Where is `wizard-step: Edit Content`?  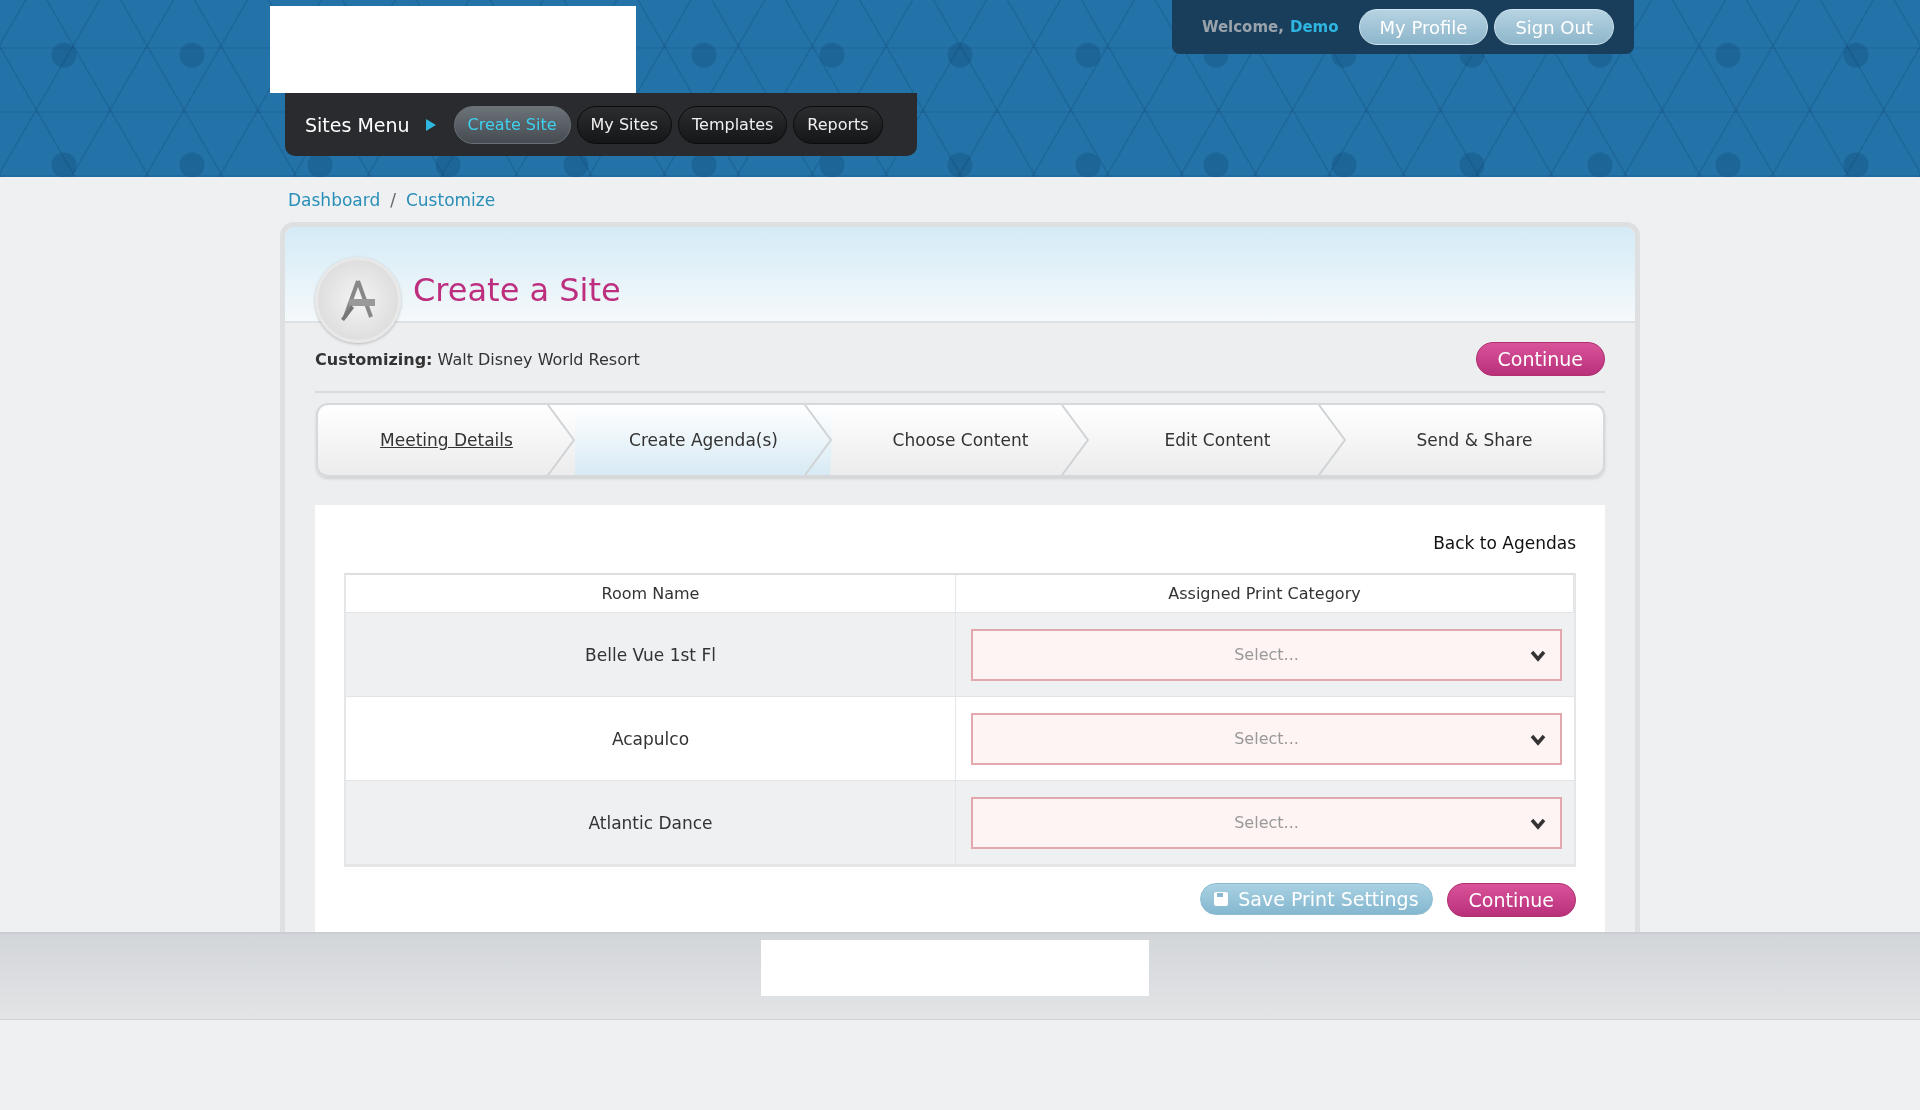 wizard-step: Edit Content is located at coordinates (1217, 440).